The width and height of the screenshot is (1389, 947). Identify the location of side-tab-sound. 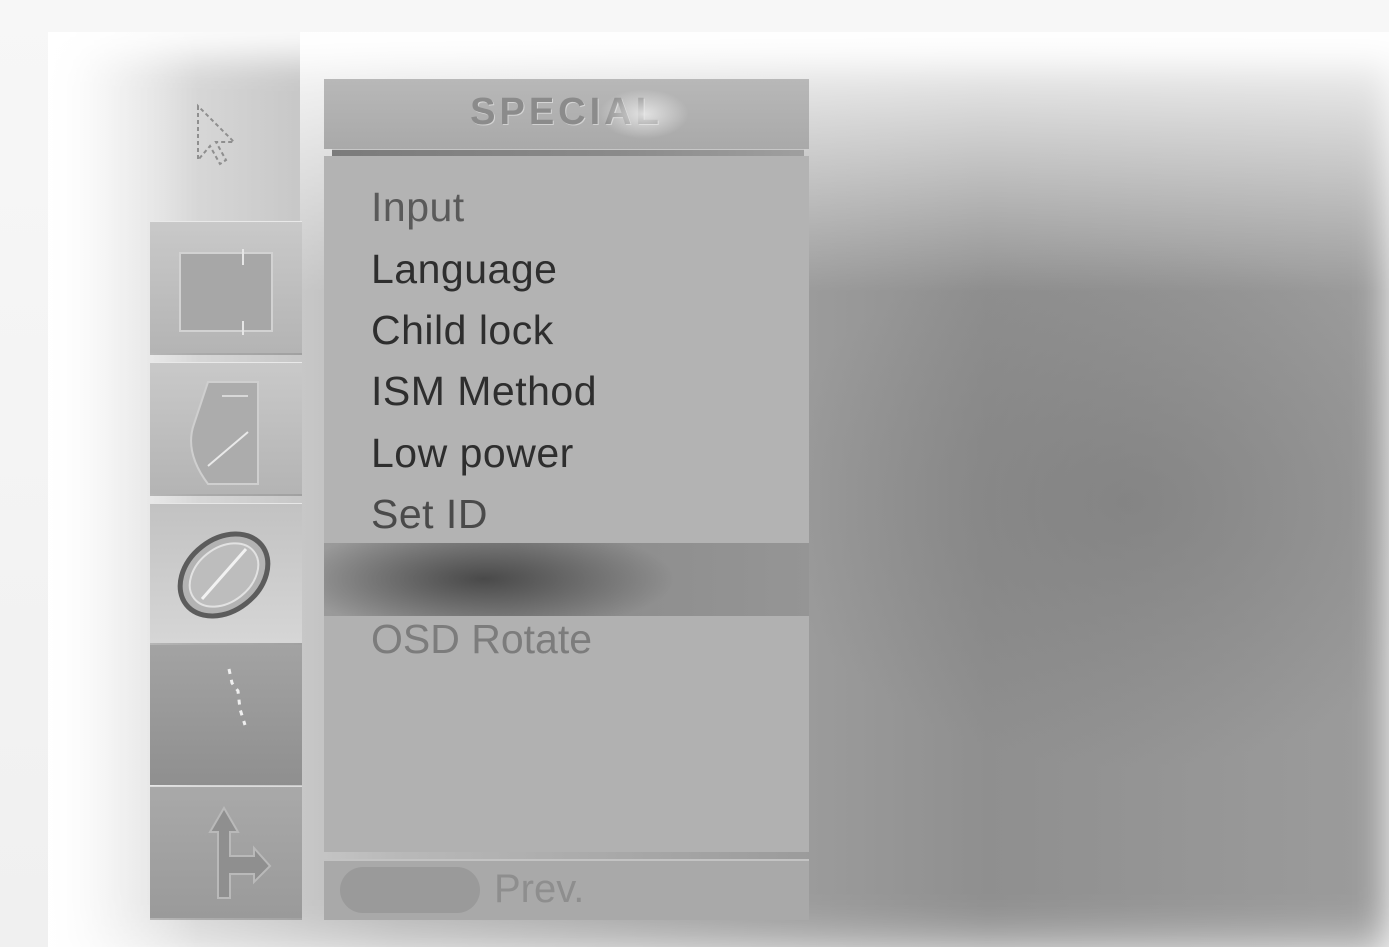
(226, 428).